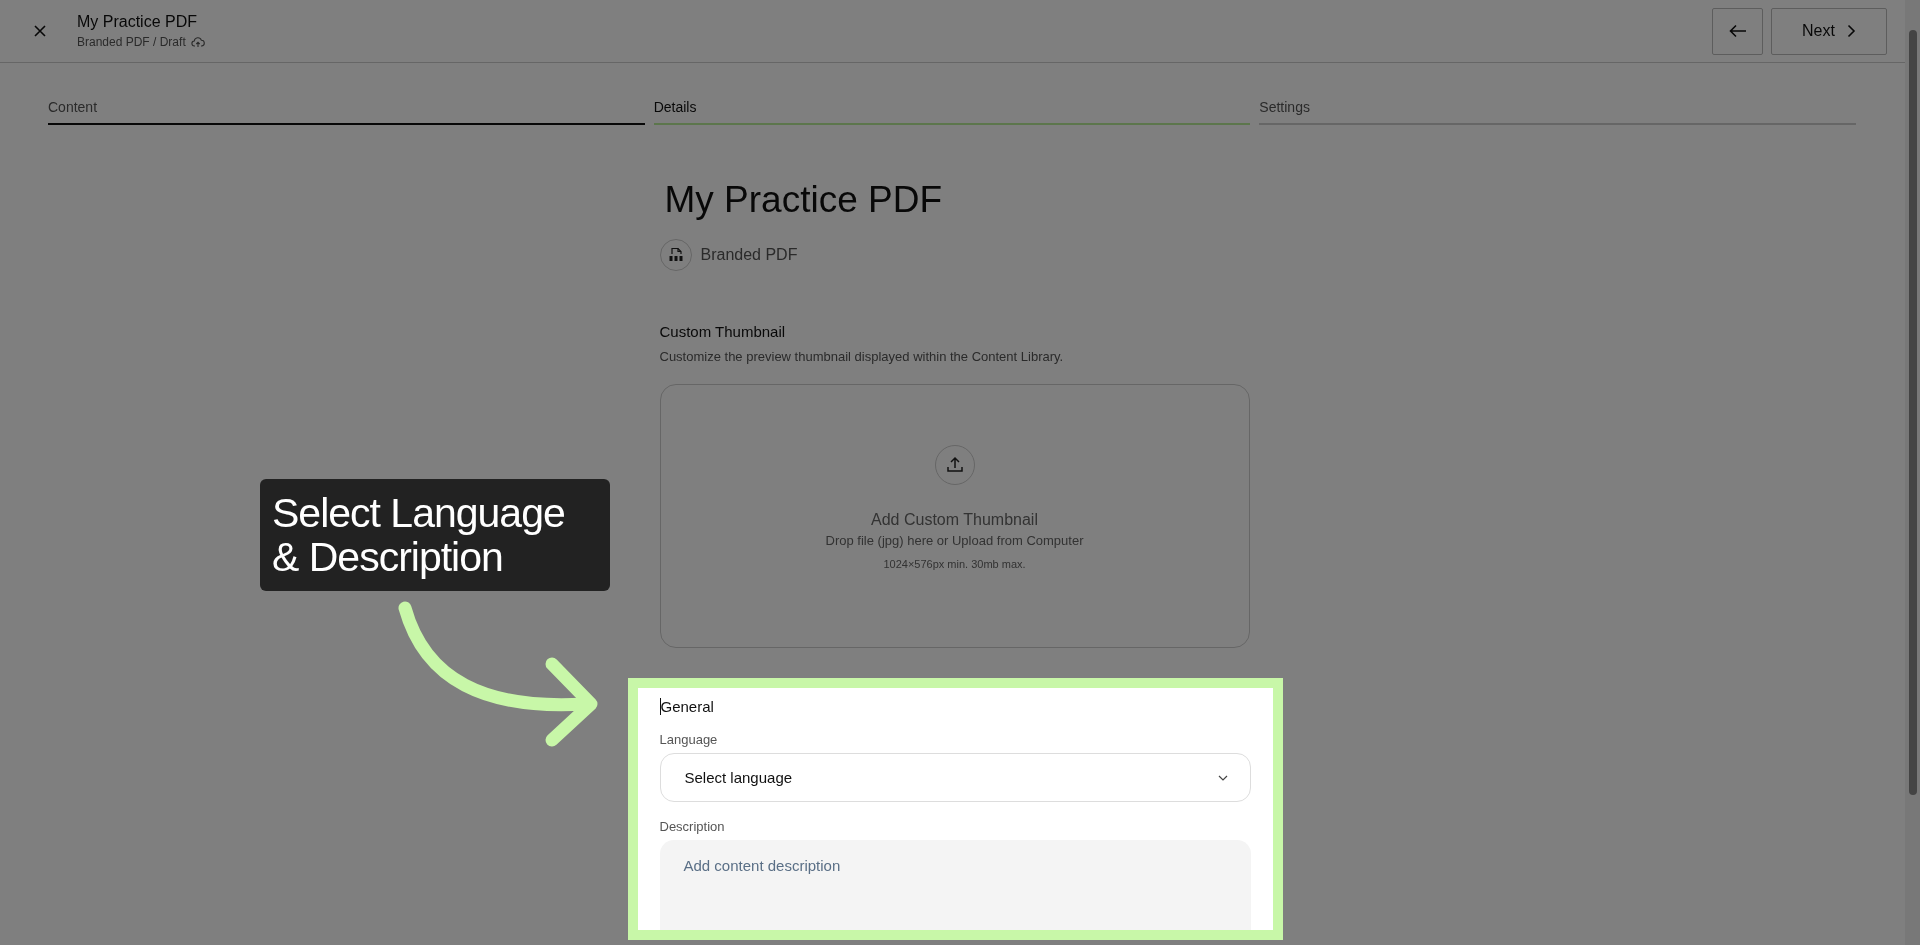  Describe the element at coordinates (749, 255) in the screenshot. I see `content-type: Branded PDF` at that location.